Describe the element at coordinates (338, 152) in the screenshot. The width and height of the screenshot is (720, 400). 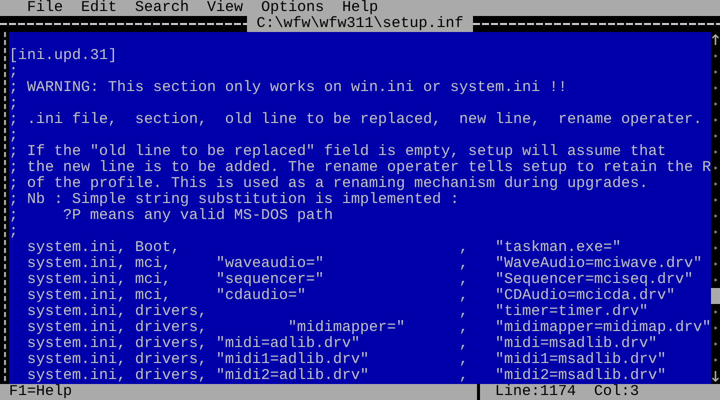
I see `text-line: ; If the "old line to be replaced" field is empty, setup will assume that` at that location.